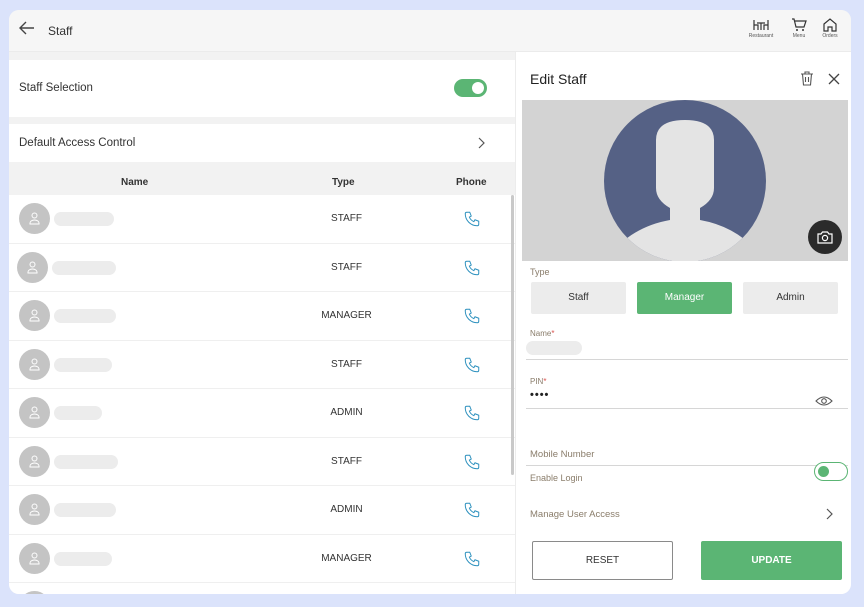 The height and width of the screenshot is (607, 864). I want to click on pin-label: PIN*, so click(538, 381).